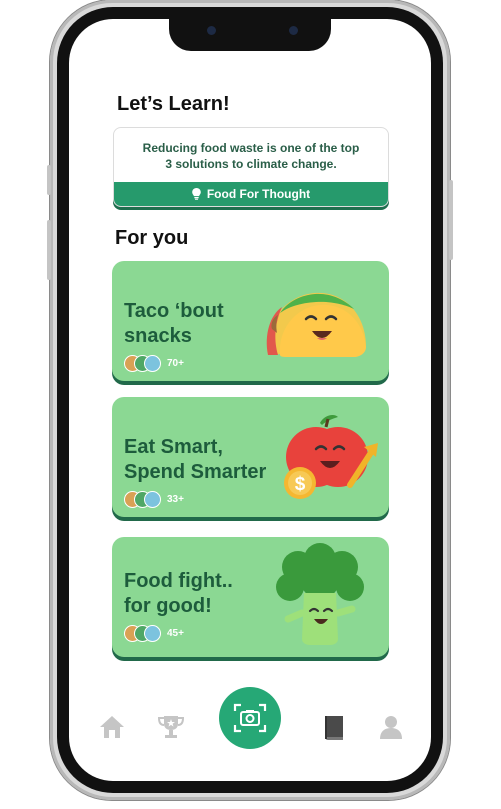 The image size is (501, 809). I want to click on bottom-nav, so click(250, 719).